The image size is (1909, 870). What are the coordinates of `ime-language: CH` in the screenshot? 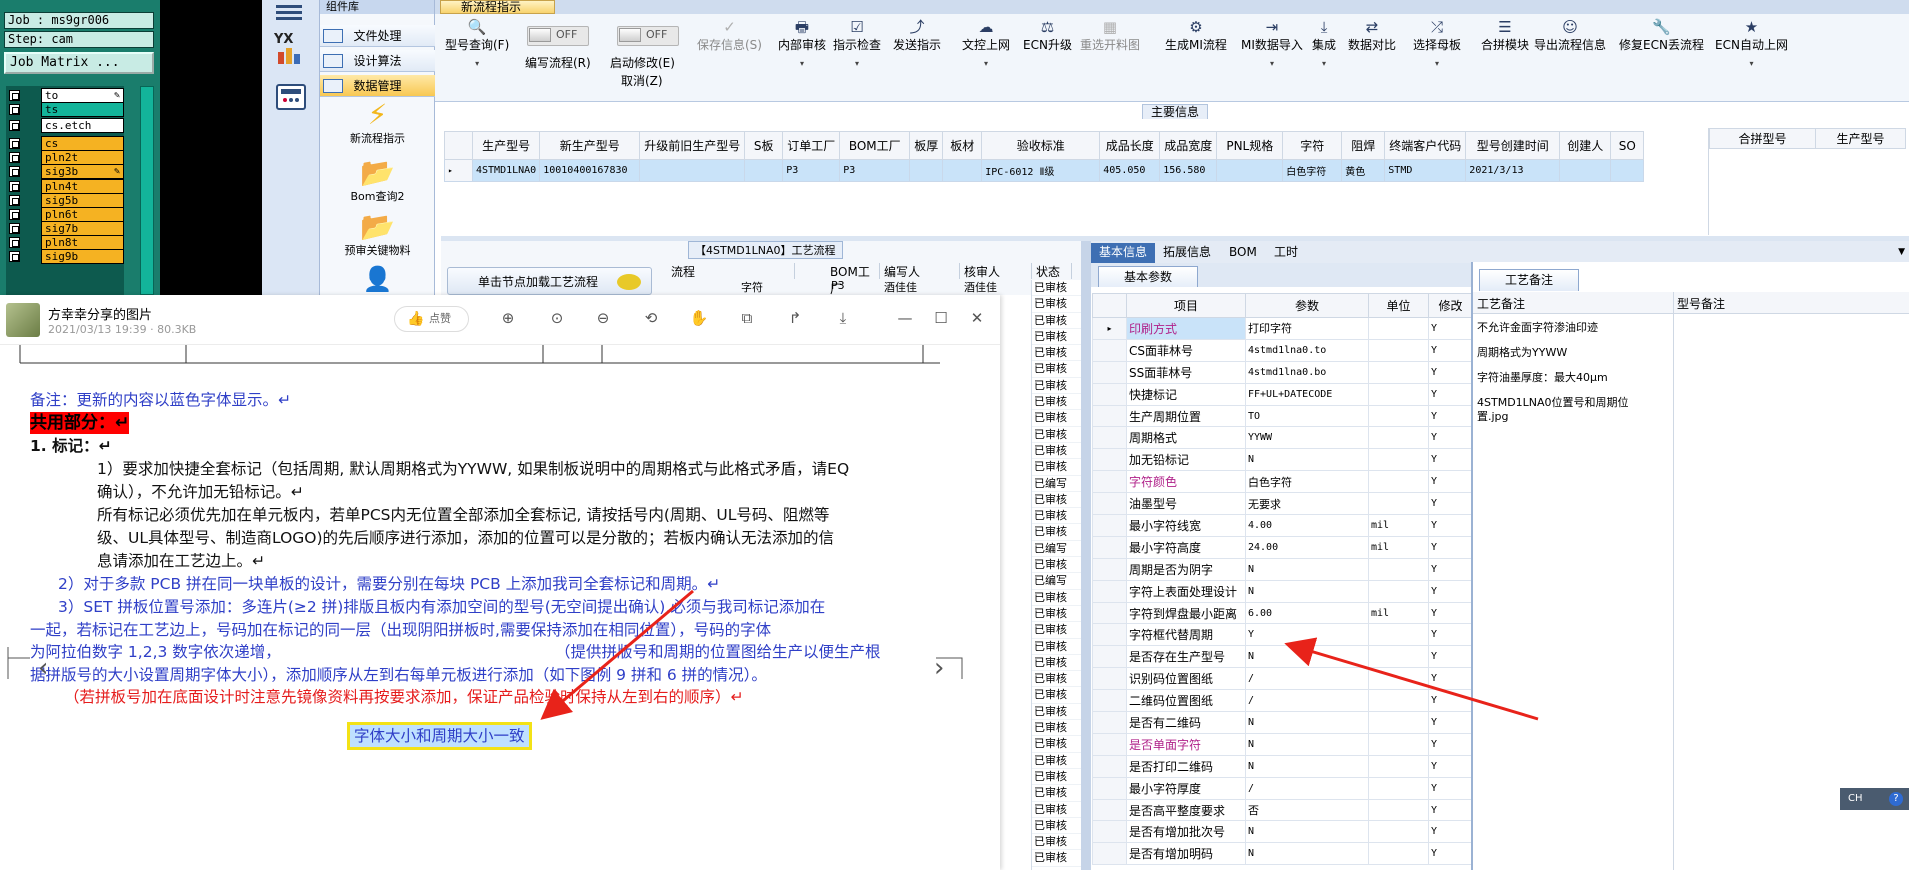 It's located at (1855, 798).